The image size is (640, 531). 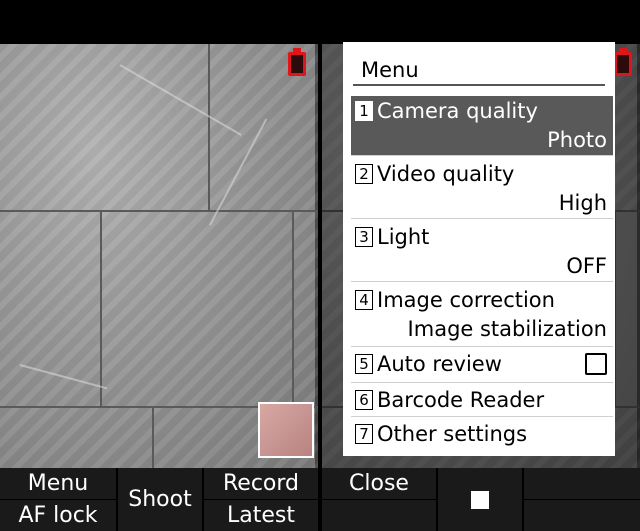 I want to click on number-badge: 5, so click(x=364, y=364).